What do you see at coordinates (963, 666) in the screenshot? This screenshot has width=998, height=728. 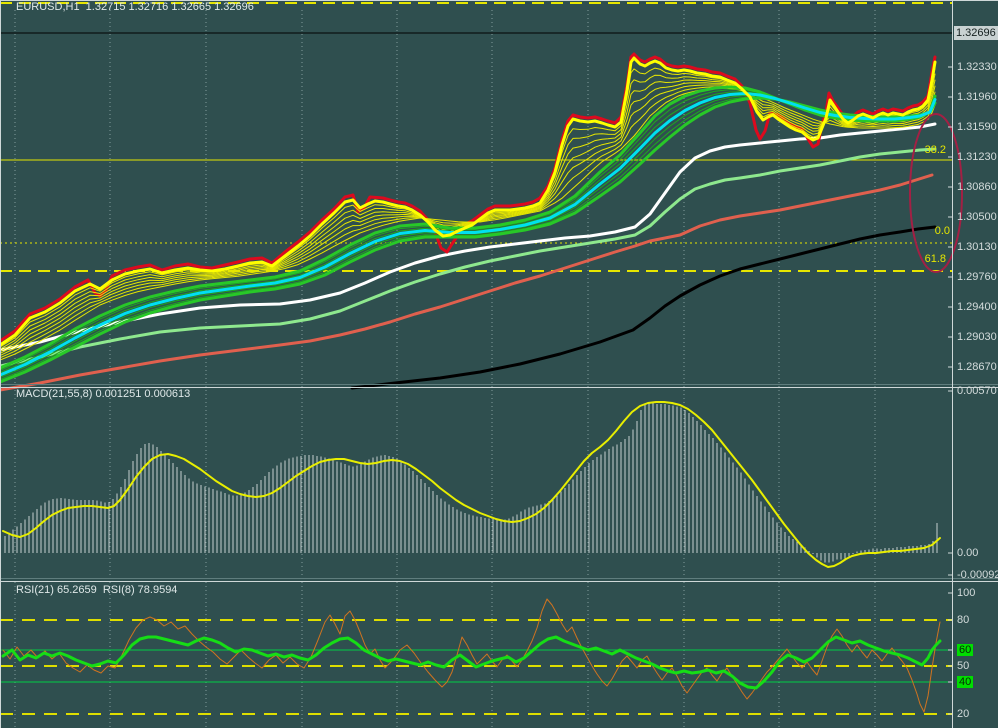 I see `rsi-axis-label: 50` at bounding box center [963, 666].